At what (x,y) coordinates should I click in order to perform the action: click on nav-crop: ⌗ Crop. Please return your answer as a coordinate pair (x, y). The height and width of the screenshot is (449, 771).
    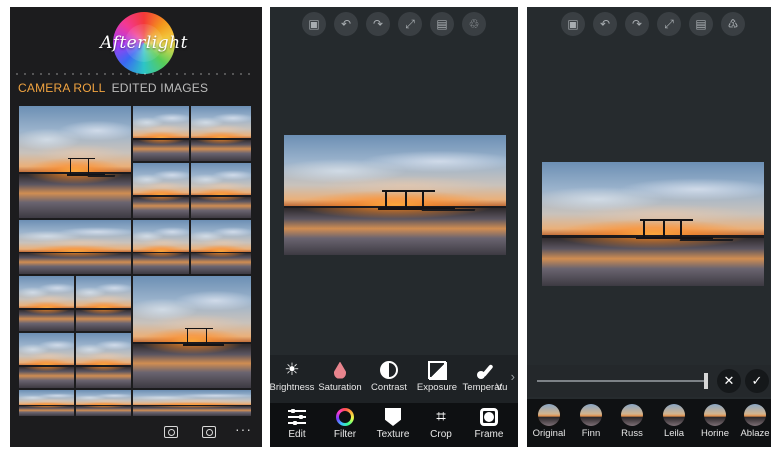
    Looking at the image, I should click on (441, 422).